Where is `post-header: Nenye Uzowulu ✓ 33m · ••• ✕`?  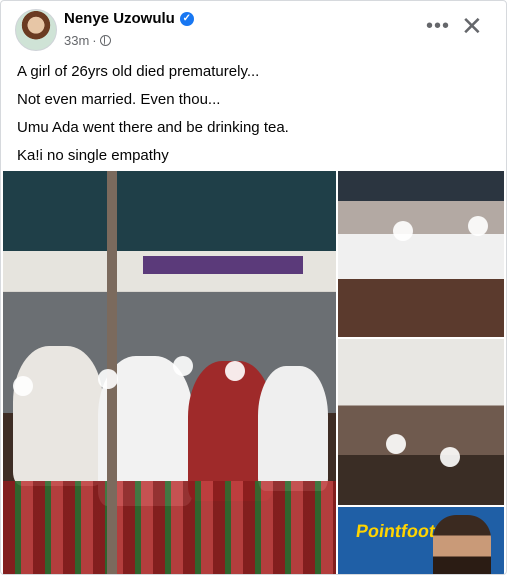
post-header: Nenye Uzowulu ✓ 33m · ••• ✕ is located at coordinates (253, 29).